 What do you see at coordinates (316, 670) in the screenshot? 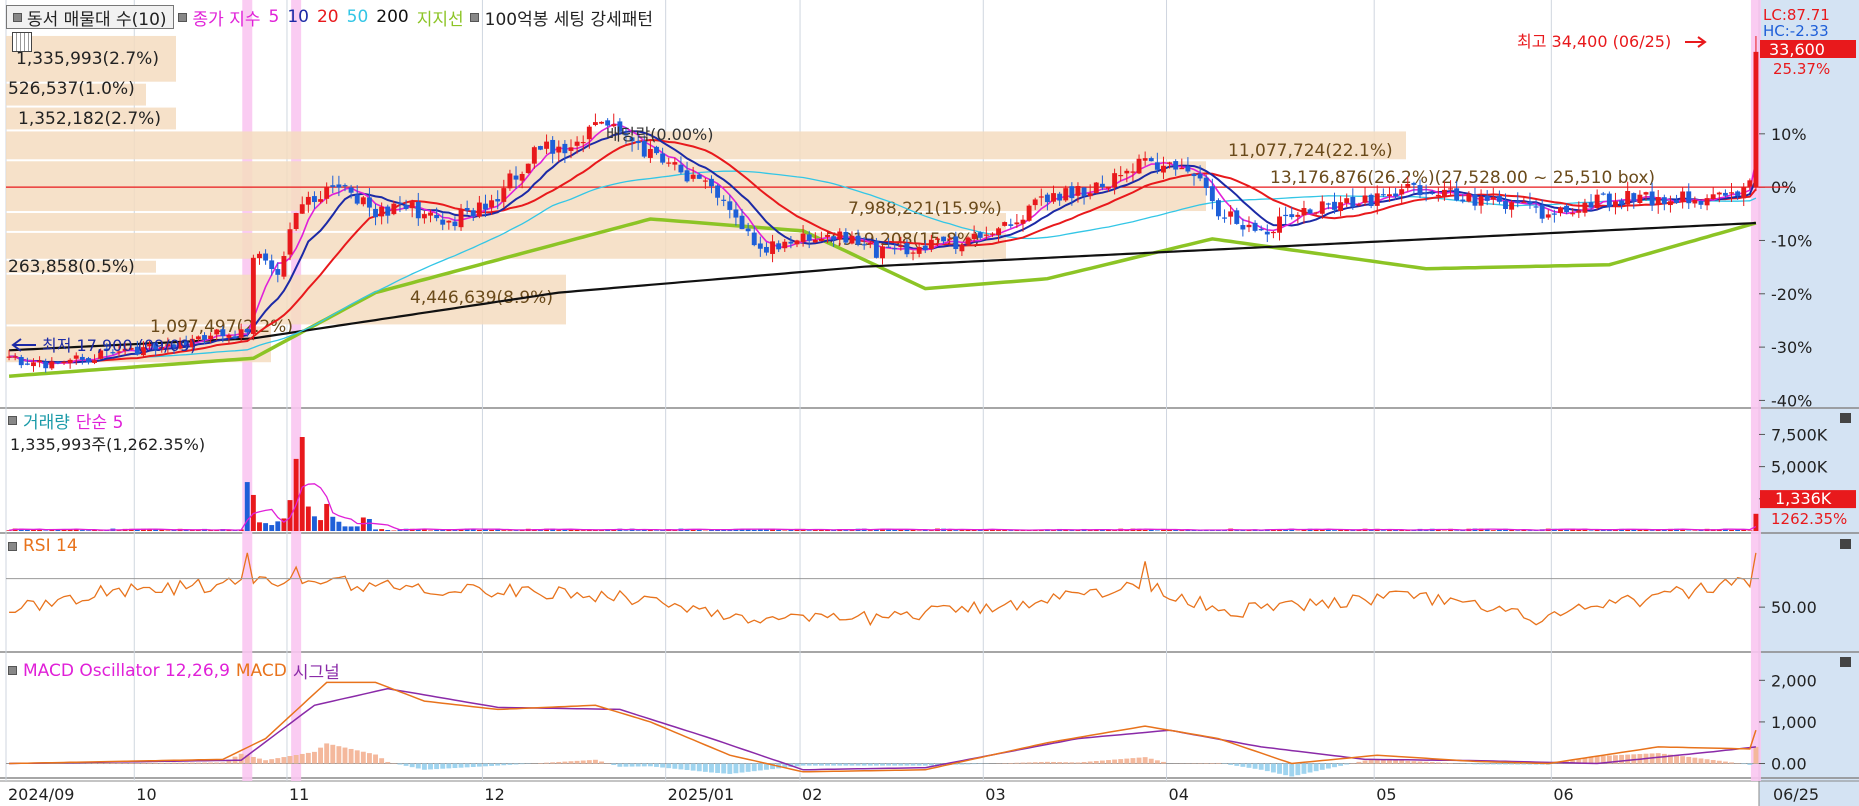
I see `signal-label: 시그널` at bounding box center [316, 670].